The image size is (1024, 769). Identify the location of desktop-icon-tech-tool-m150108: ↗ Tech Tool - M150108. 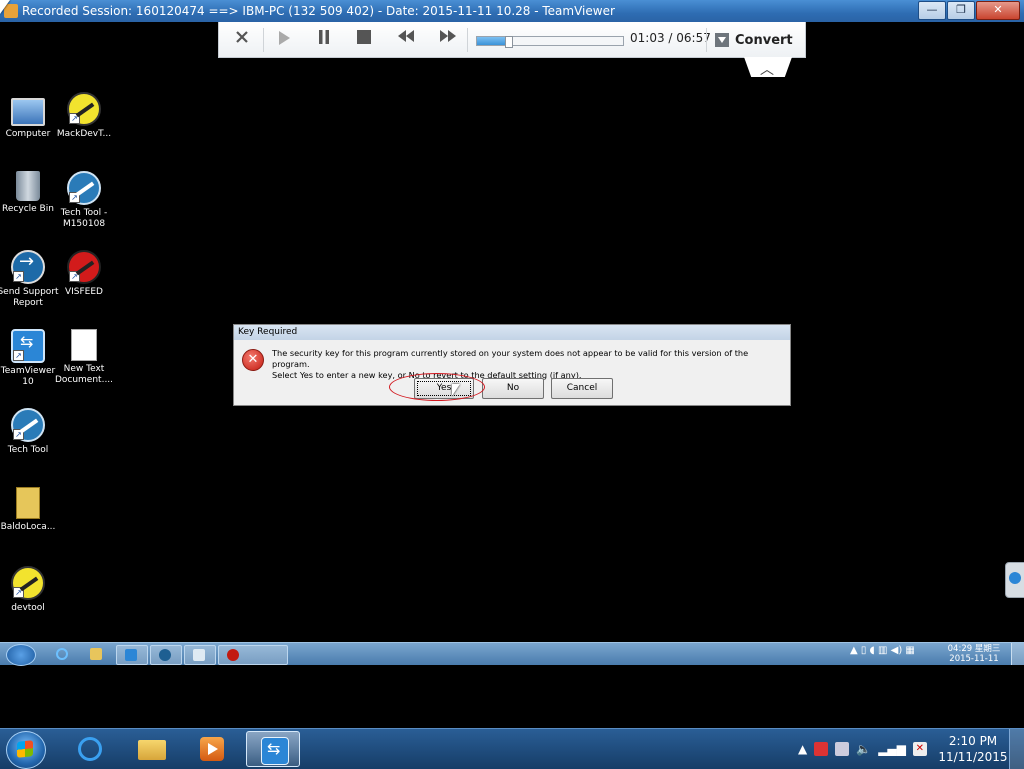
(84, 200).